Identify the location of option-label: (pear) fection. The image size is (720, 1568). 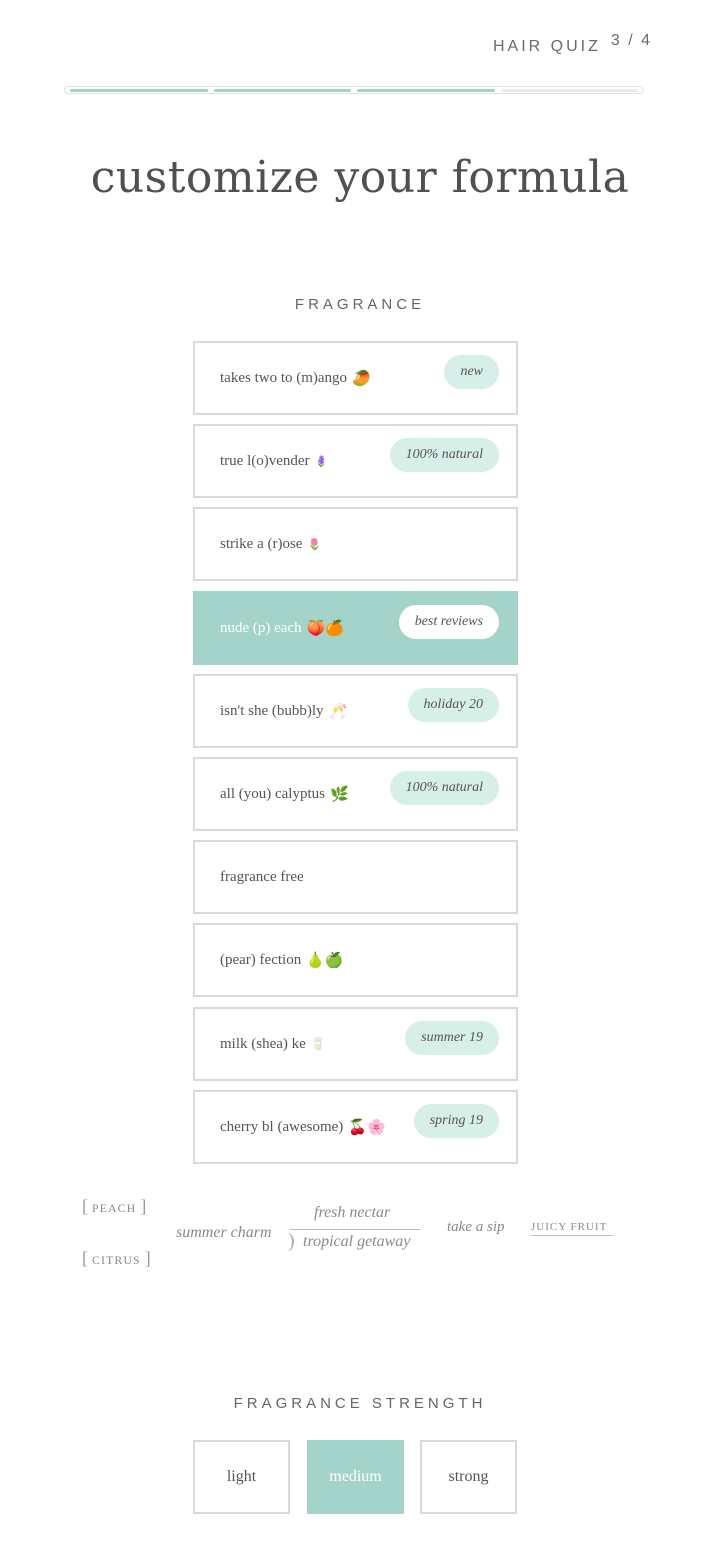
(261, 959).